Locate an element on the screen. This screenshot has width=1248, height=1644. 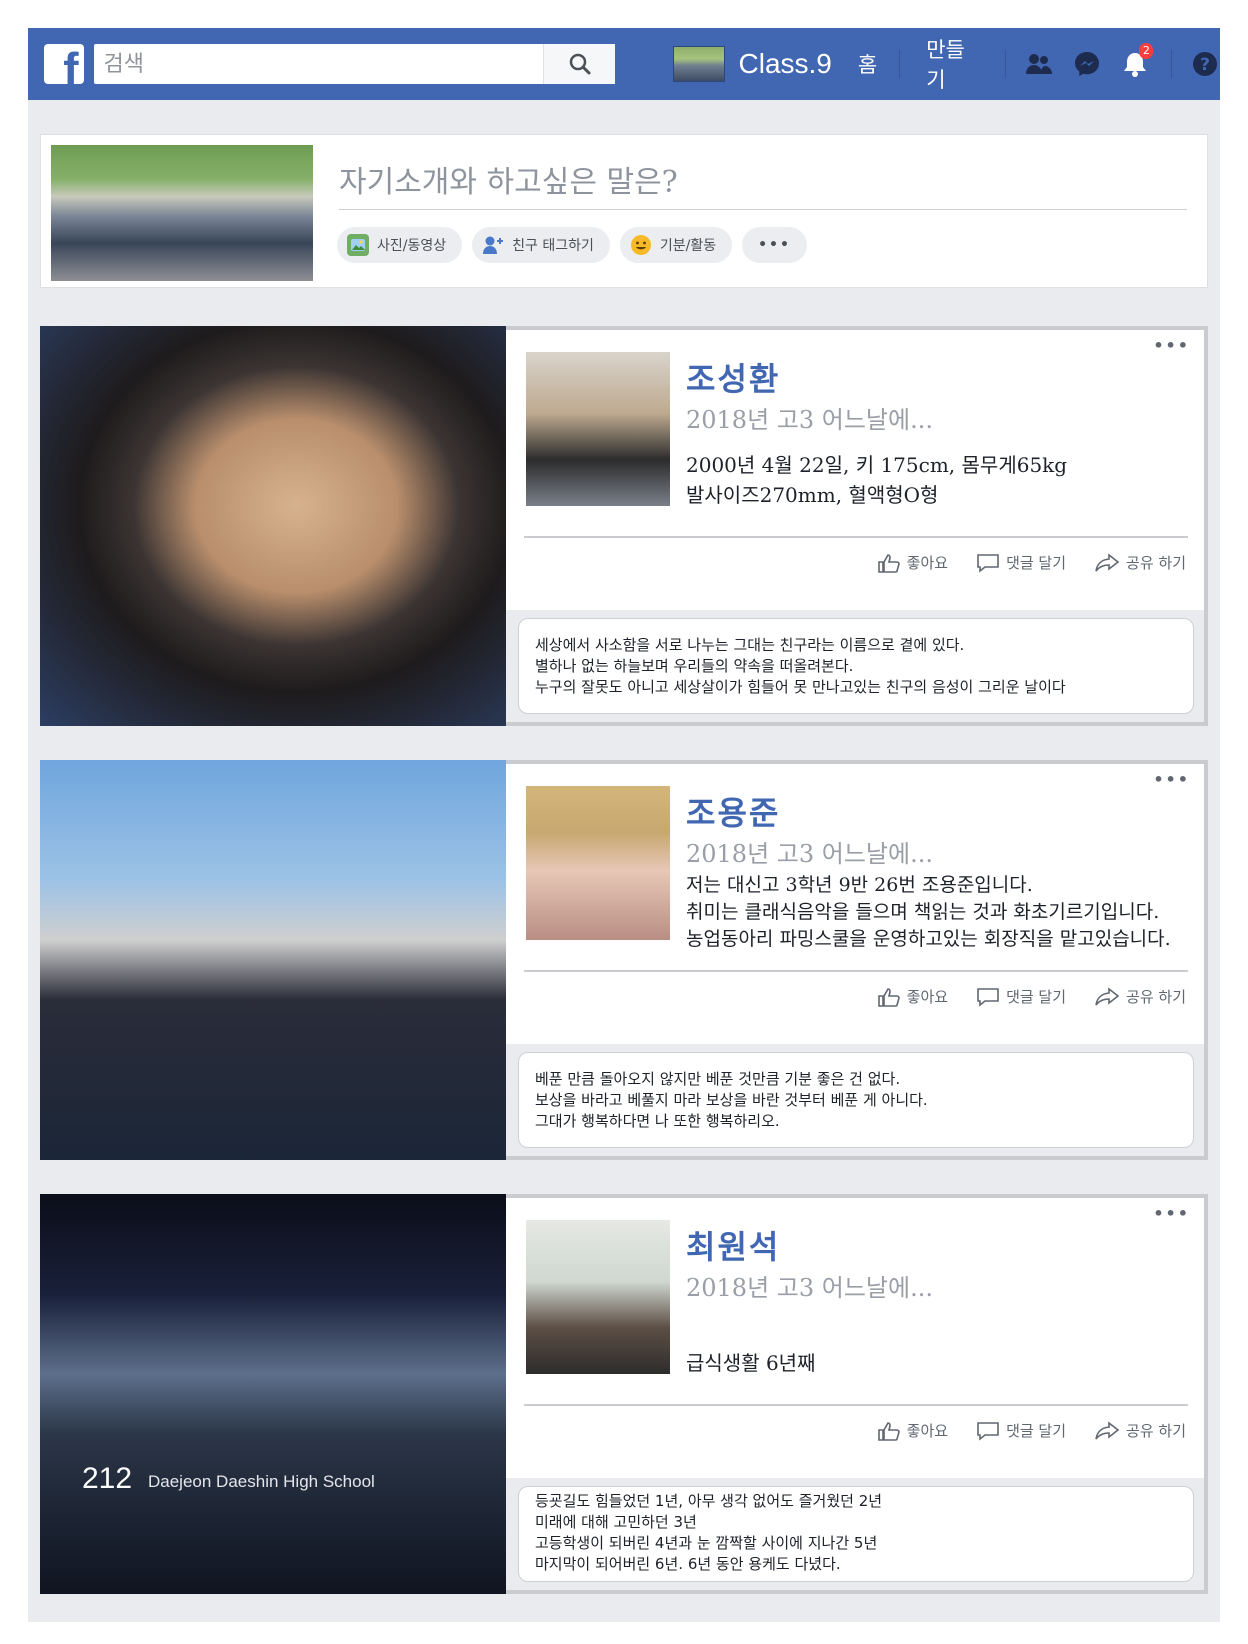
feeling-activity-button: 기분/활동 is located at coordinates (676, 245).